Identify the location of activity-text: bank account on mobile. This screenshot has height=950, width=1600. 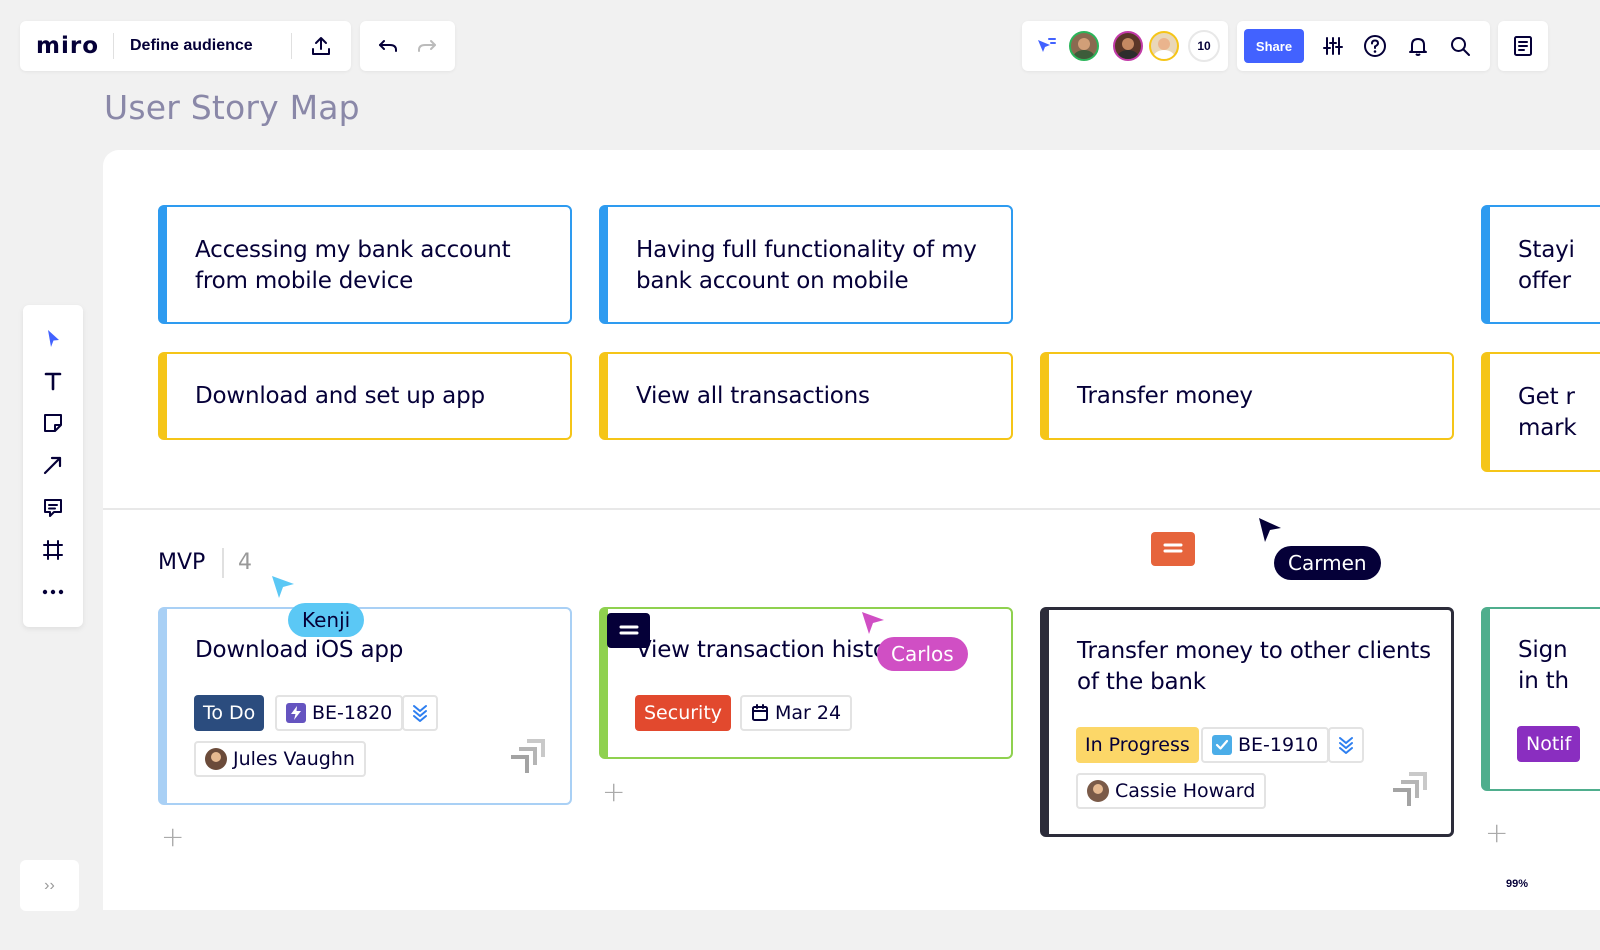
(772, 281).